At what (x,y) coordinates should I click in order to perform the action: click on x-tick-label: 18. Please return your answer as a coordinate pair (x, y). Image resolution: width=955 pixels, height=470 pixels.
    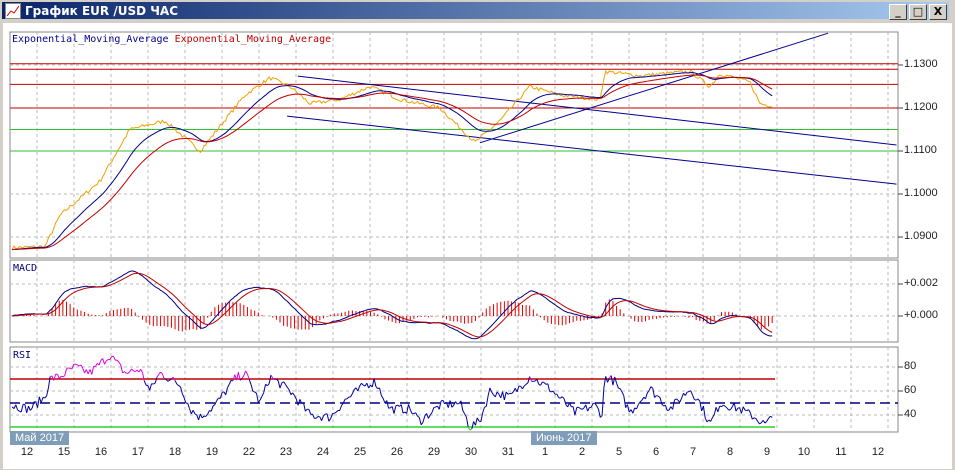
    Looking at the image, I should click on (175, 452).